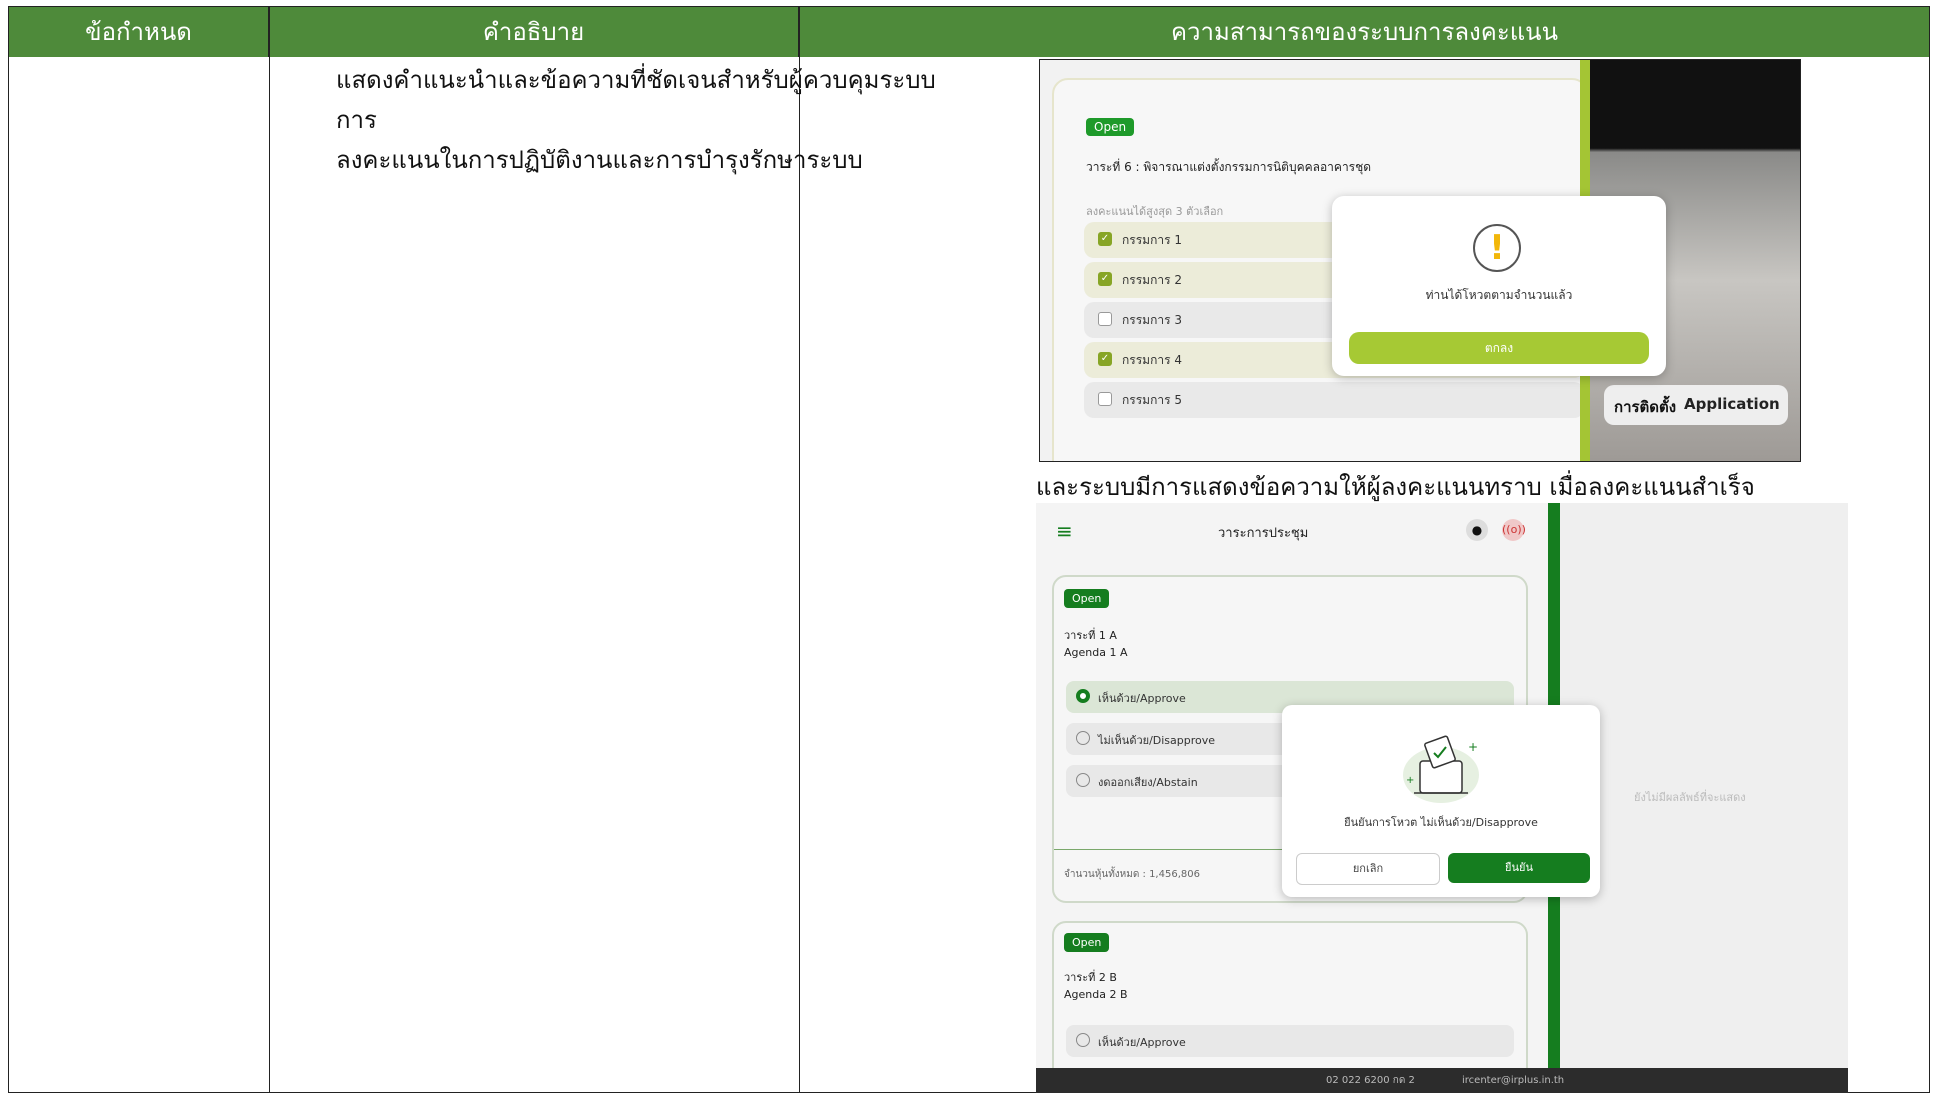 The width and height of the screenshot is (1937, 1093). What do you see at coordinates (1690, 797) in the screenshot?
I see `empty-results-text: ยังไม่มีผลลัพธ์ที่จะแสดง` at bounding box center [1690, 797].